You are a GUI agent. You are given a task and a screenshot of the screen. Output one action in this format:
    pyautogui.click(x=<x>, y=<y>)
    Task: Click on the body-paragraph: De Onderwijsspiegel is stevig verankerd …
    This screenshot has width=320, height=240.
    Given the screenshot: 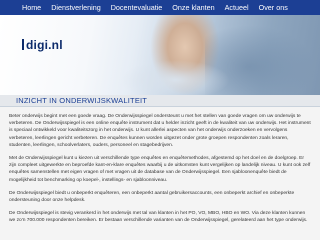 What is the action you would take?
    pyautogui.click(x=158, y=217)
    